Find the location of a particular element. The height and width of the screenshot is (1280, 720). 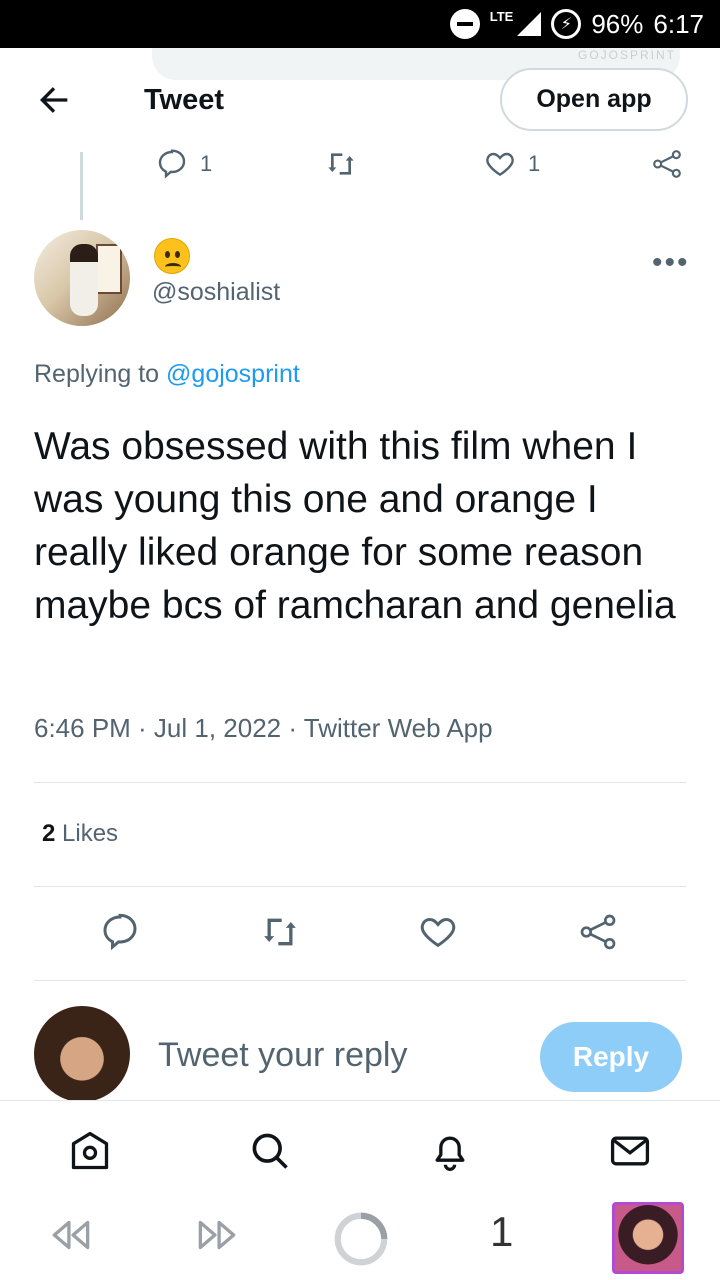

bottom-tab-bar is located at coordinates (360, 1148).